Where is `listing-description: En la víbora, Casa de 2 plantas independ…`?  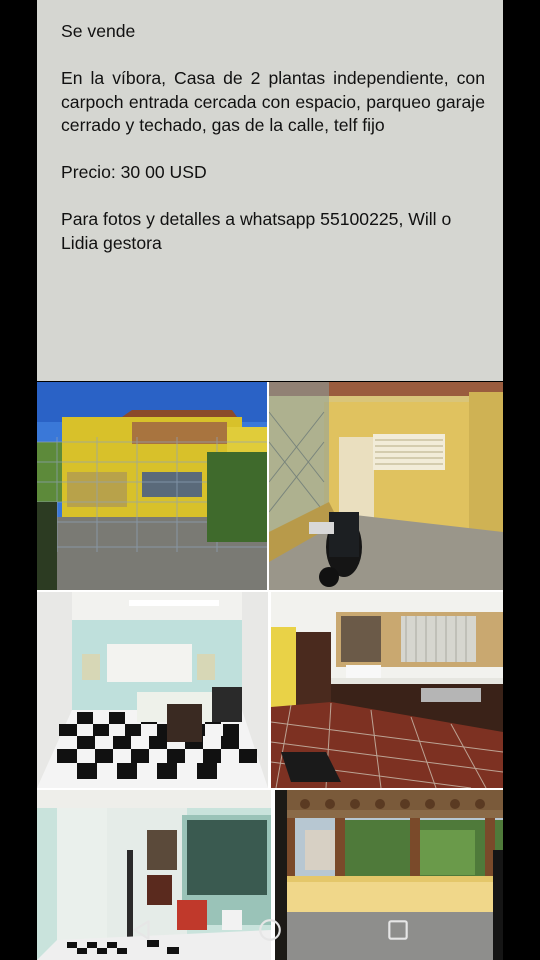 listing-description: En la víbora, Casa de 2 plantas independ… is located at coordinates (273, 101).